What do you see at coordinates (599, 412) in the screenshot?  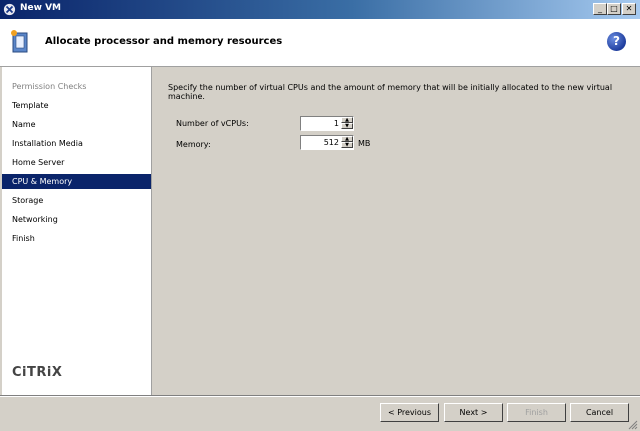 I see `cancel-button: Cancel` at bounding box center [599, 412].